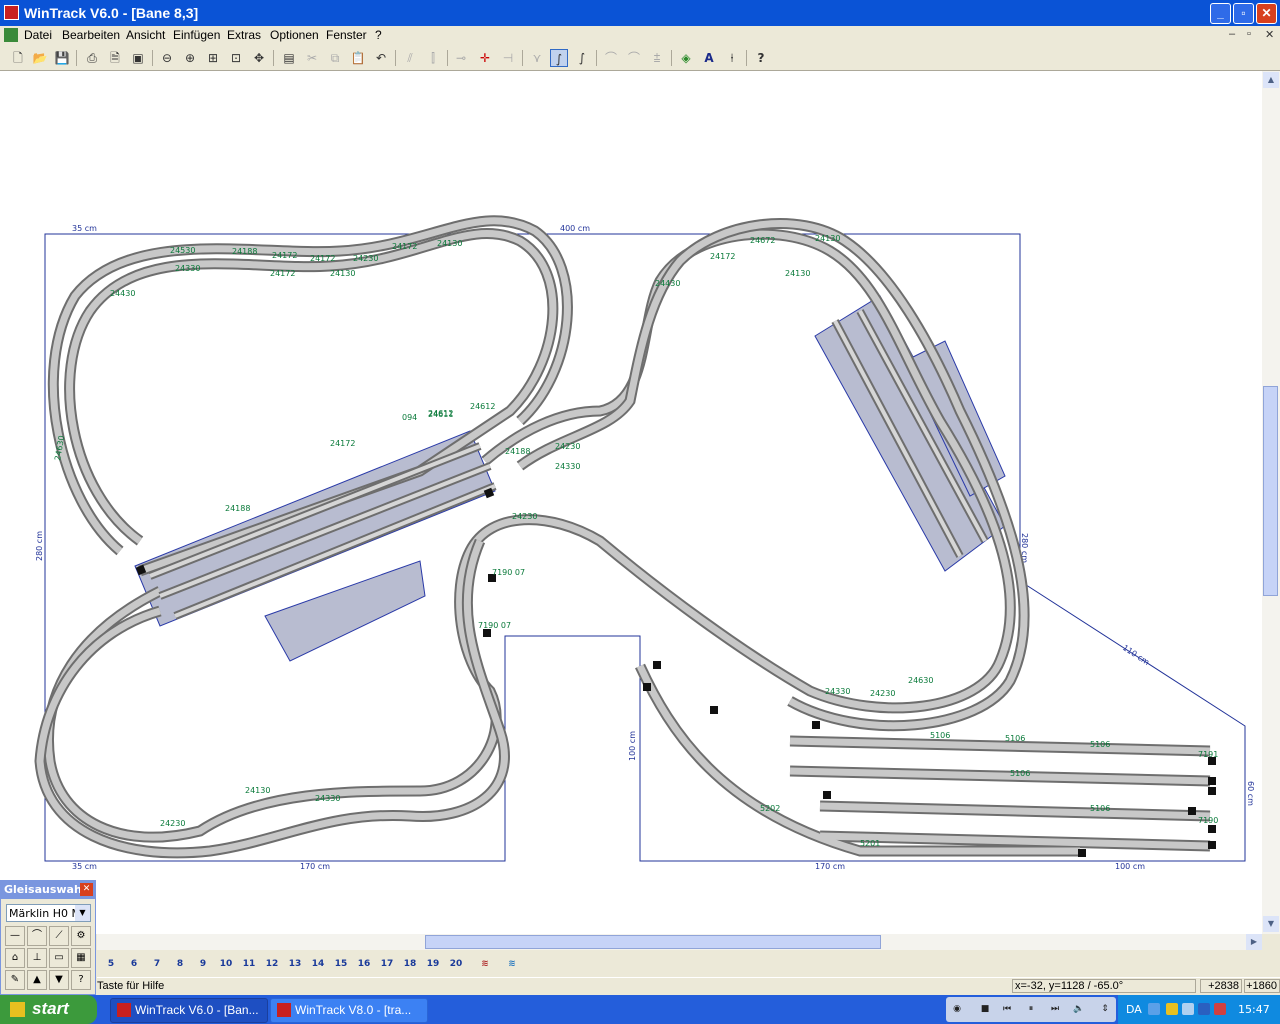 The image size is (1280, 1024). What do you see at coordinates (1105, 1009) in the screenshot?
I see `media-restore-icon: ⇕` at bounding box center [1105, 1009].